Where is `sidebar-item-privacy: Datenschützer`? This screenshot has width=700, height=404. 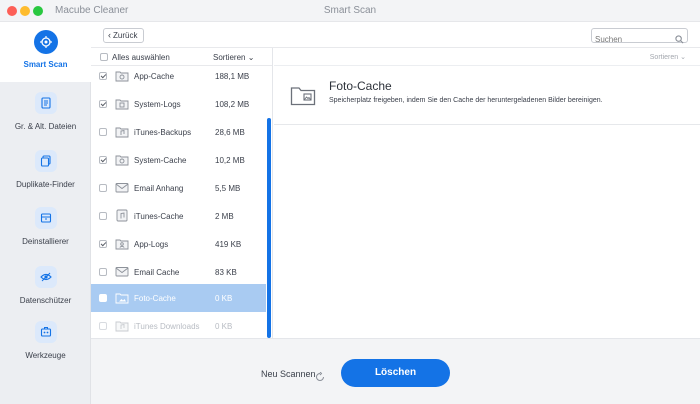 sidebar-item-privacy: Datenschützer is located at coordinates (45, 288).